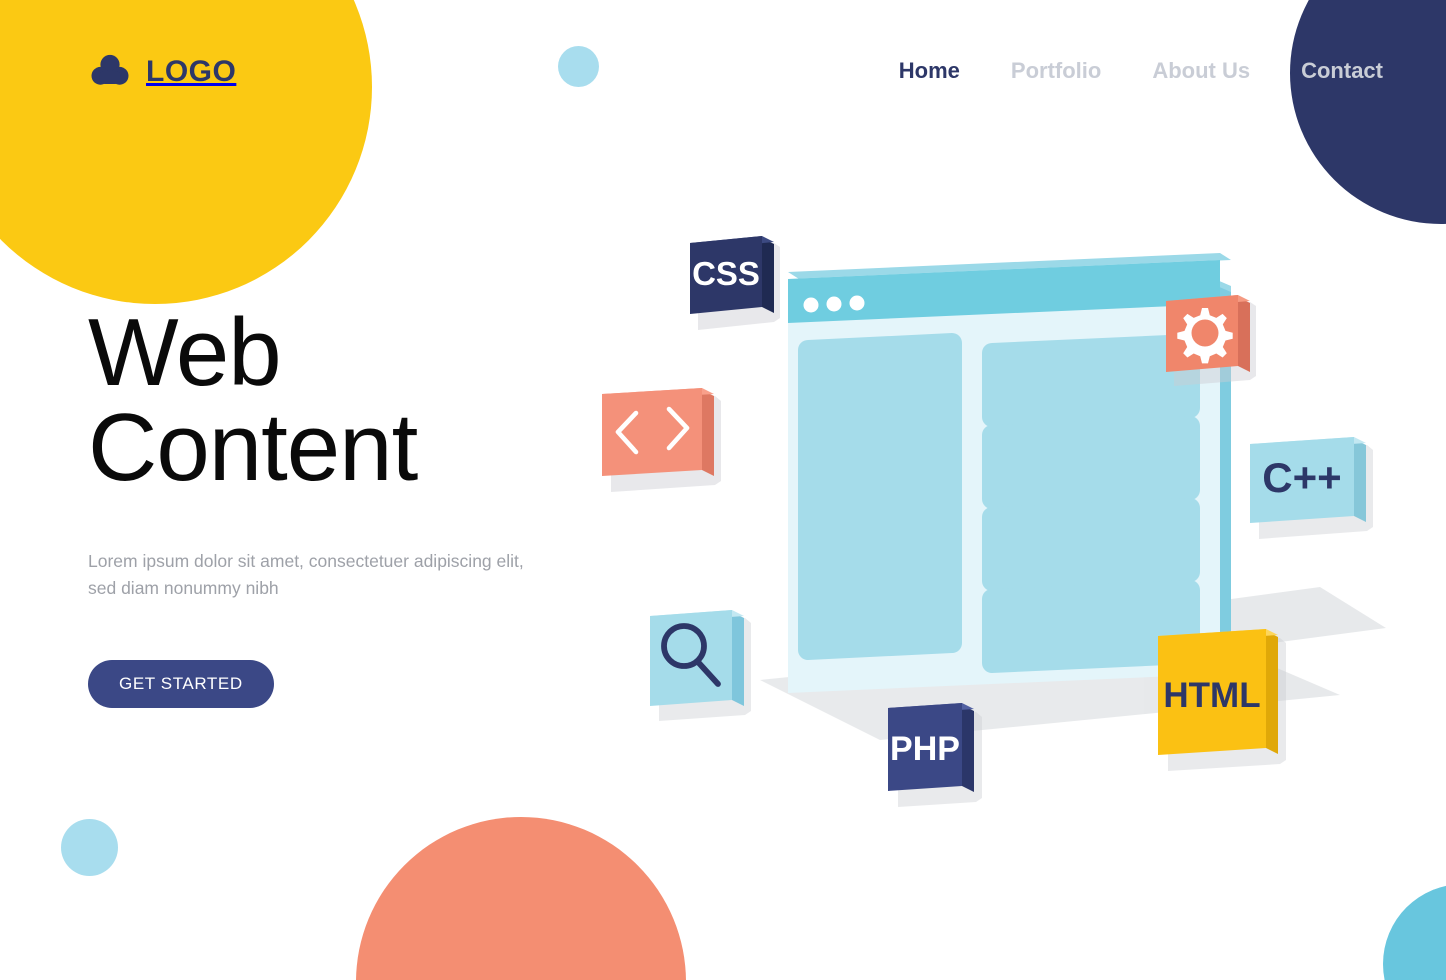  Describe the element at coordinates (929, 71) in the screenshot. I see `nav-item-home: Home` at that location.